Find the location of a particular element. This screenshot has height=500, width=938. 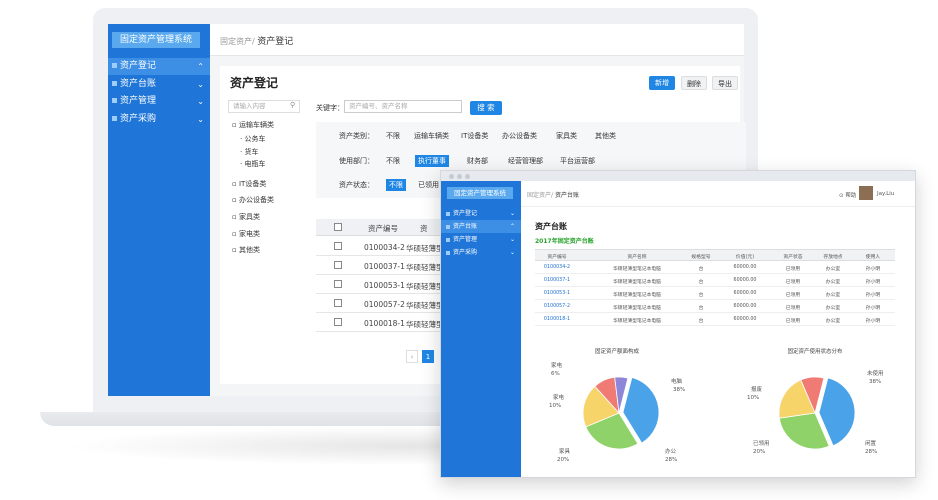

department-option: 平台运营部 is located at coordinates (577, 161).